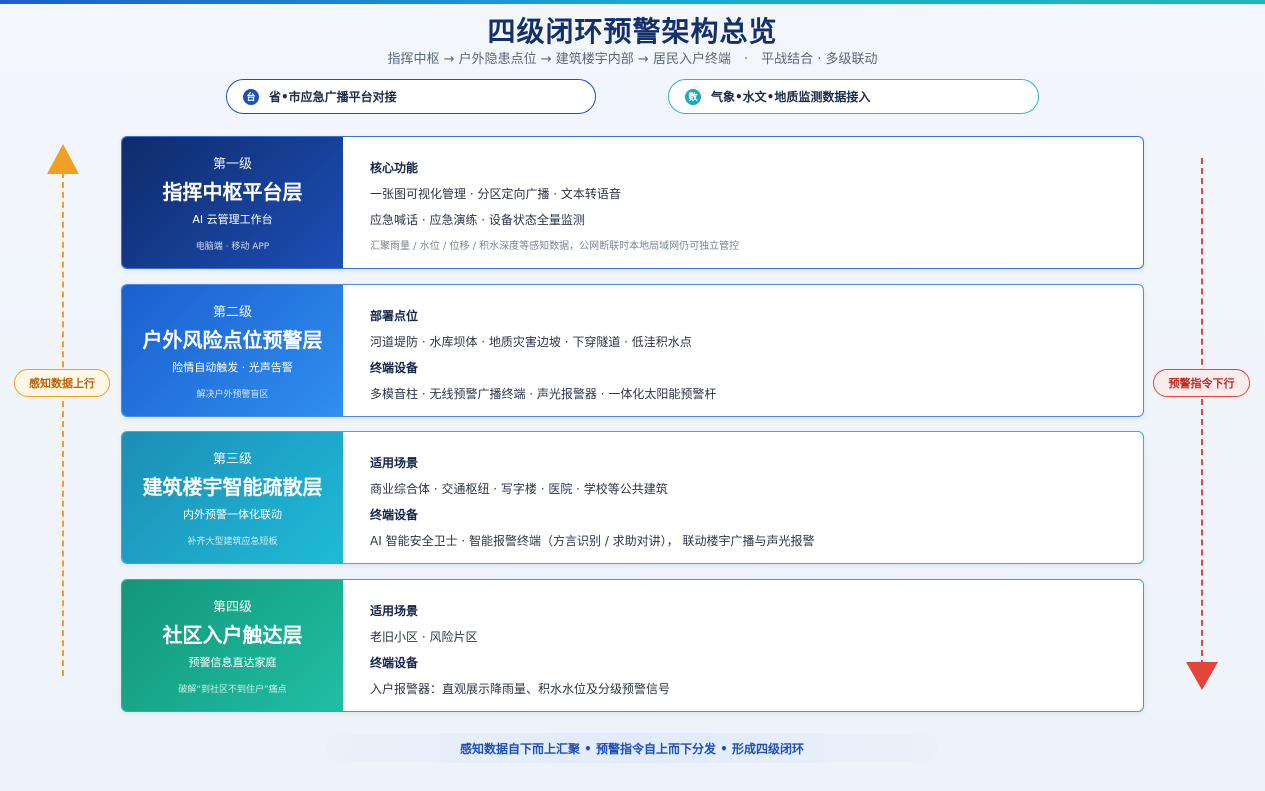 This screenshot has width=1265, height=791. Describe the element at coordinates (232, 607) in the screenshot. I see `level-number: 第四级` at that location.